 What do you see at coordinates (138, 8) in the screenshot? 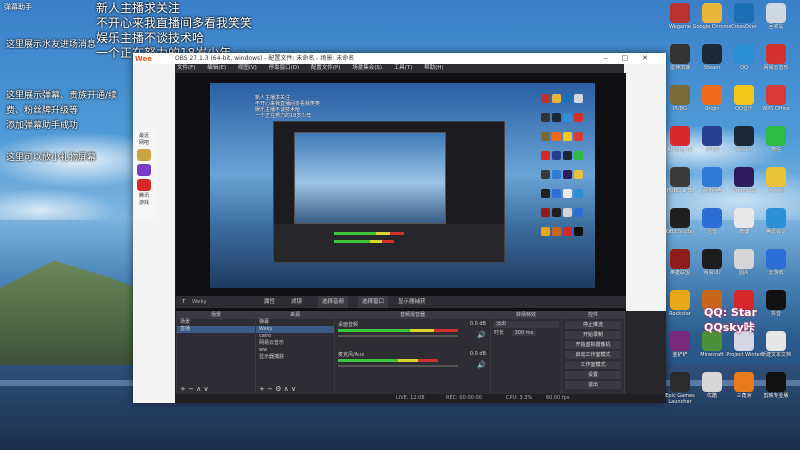
I see `overlay-line-1: 新人主播求关注` at bounding box center [138, 8].